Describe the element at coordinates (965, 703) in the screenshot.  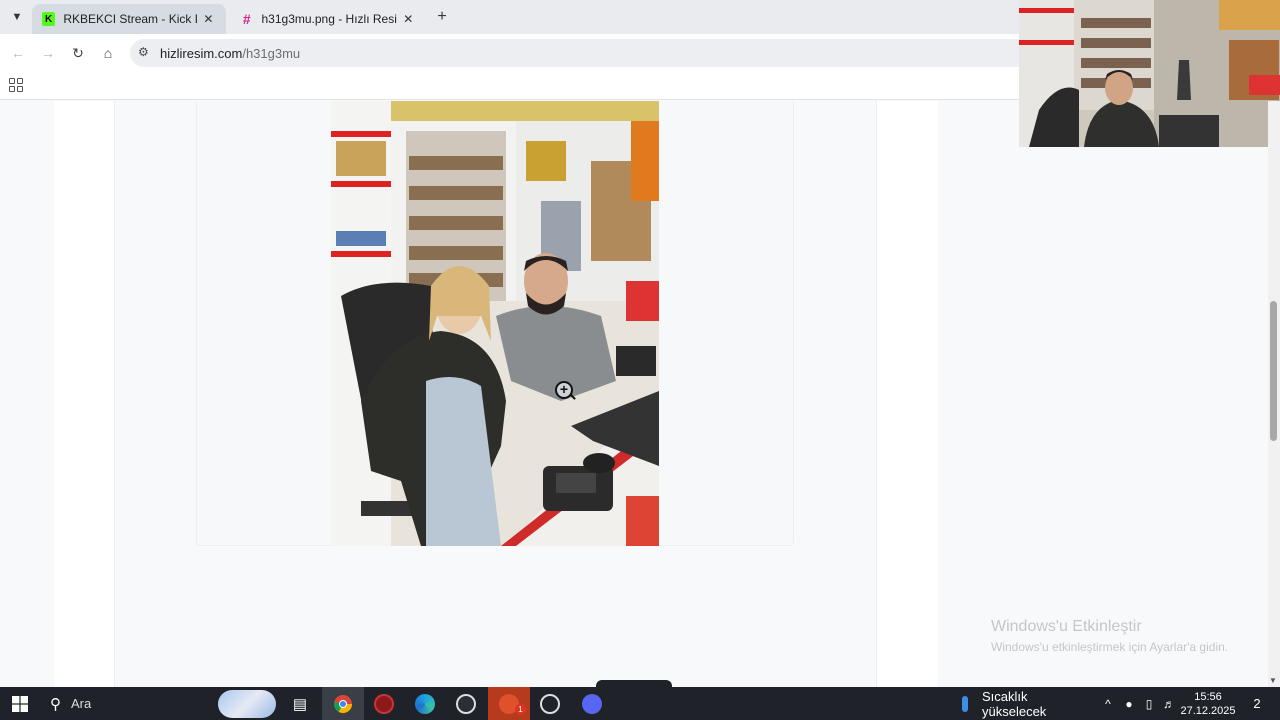
I see `thermometer-icon` at that location.